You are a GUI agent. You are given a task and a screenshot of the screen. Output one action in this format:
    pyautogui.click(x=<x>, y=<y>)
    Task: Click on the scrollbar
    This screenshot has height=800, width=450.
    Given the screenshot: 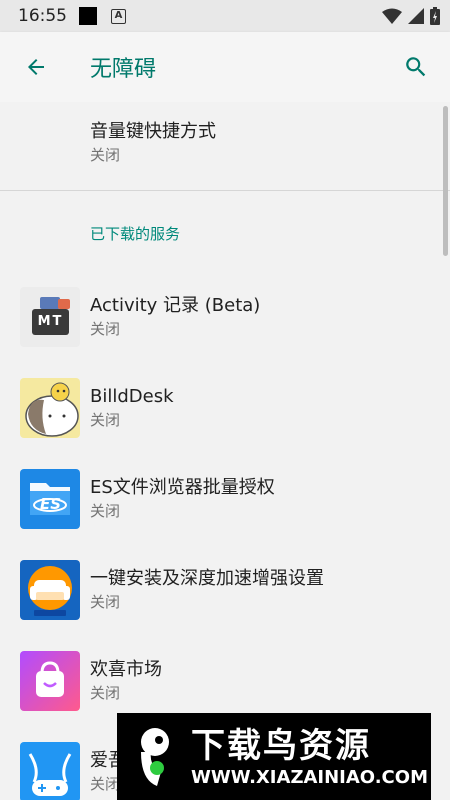 What is the action you would take?
    pyautogui.click(x=445, y=181)
    